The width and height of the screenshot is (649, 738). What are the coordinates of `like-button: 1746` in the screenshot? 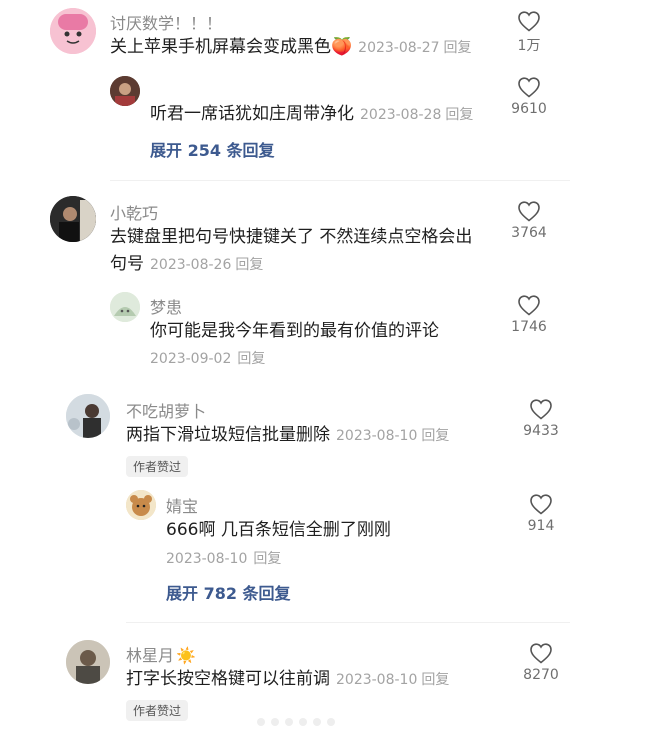 It's located at (529, 314).